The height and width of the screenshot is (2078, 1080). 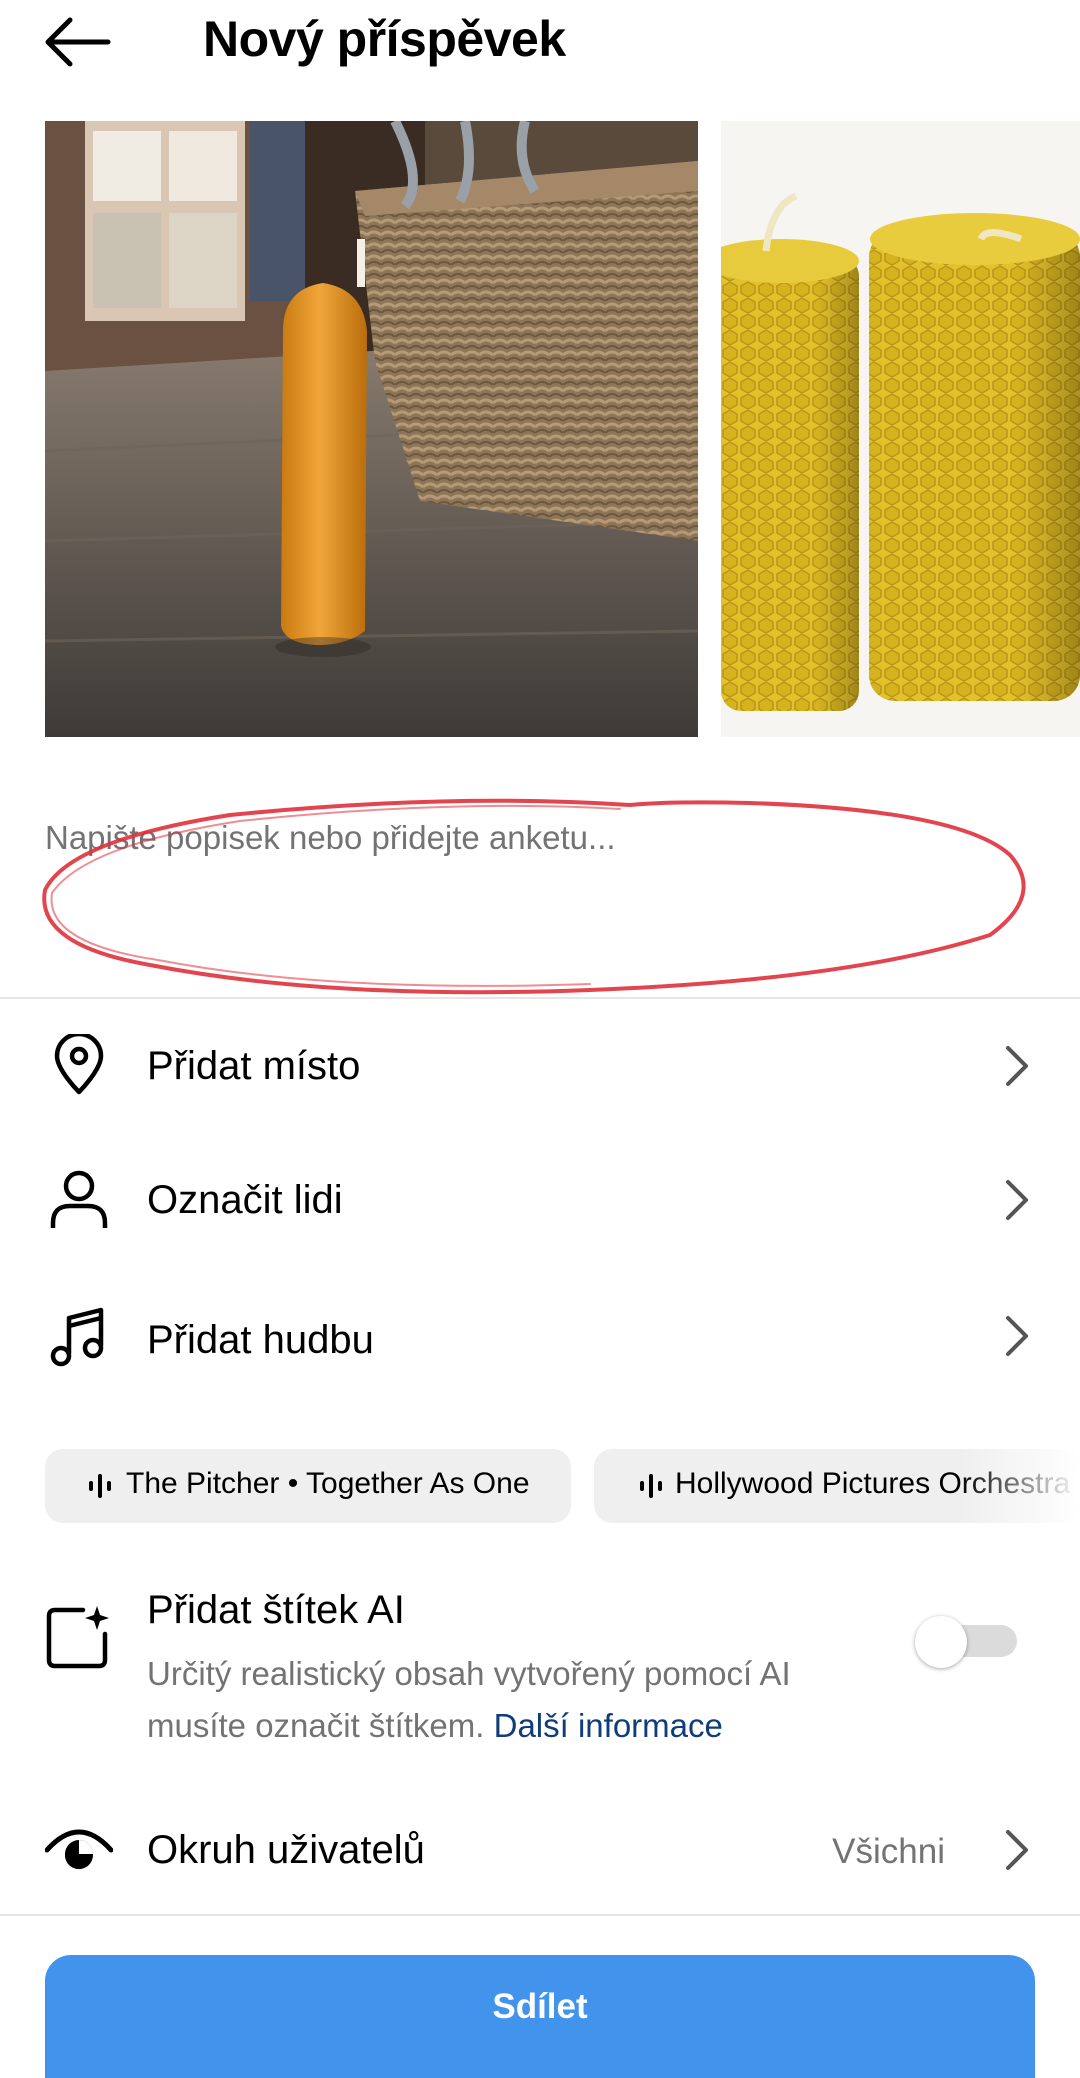 What do you see at coordinates (384, 39) in the screenshot?
I see `page-title: Nový příspěvek` at bounding box center [384, 39].